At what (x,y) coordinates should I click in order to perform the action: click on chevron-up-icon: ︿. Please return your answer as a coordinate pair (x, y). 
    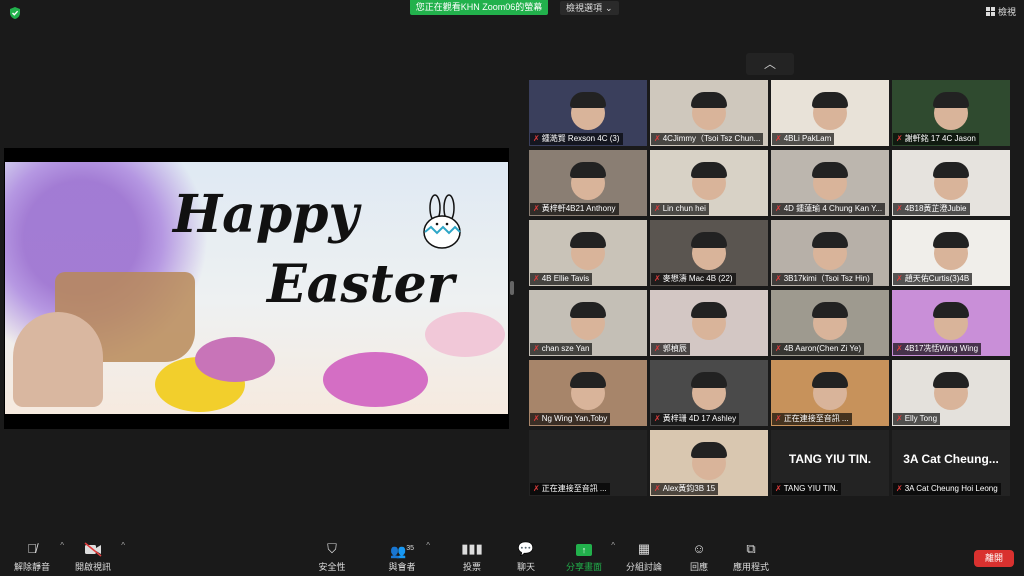
    Looking at the image, I should click on (770, 64).